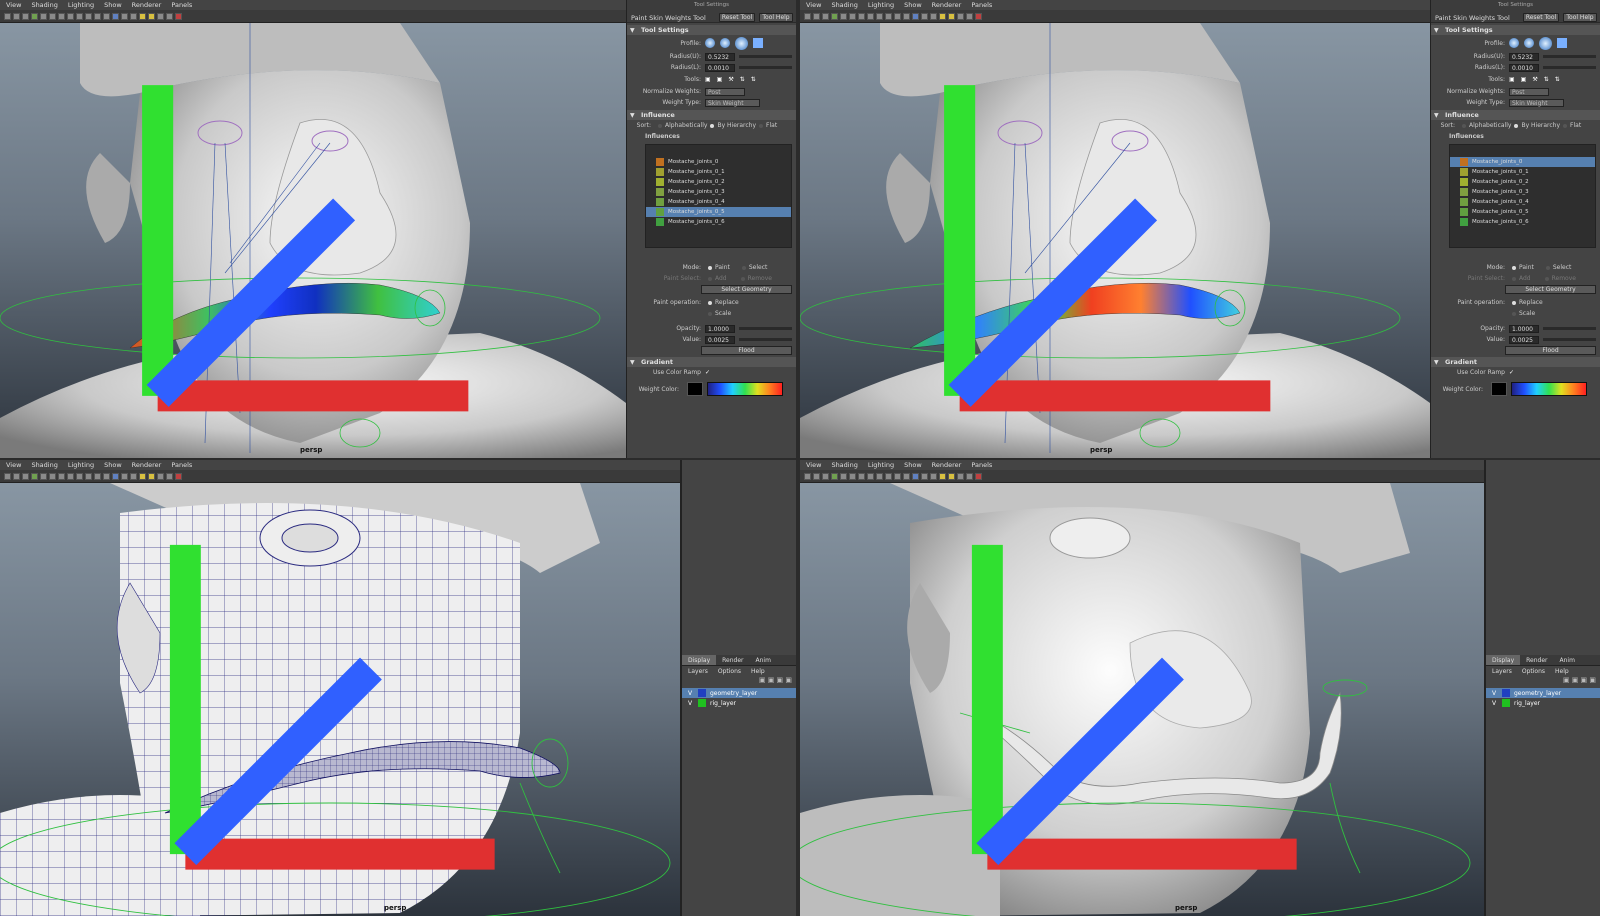 This screenshot has width=1600, height=916. What do you see at coordinates (1522, 162) in the screenshot?
I see `list-item-selected: Mostache_joints_0` at bounding box center [1522, 162].